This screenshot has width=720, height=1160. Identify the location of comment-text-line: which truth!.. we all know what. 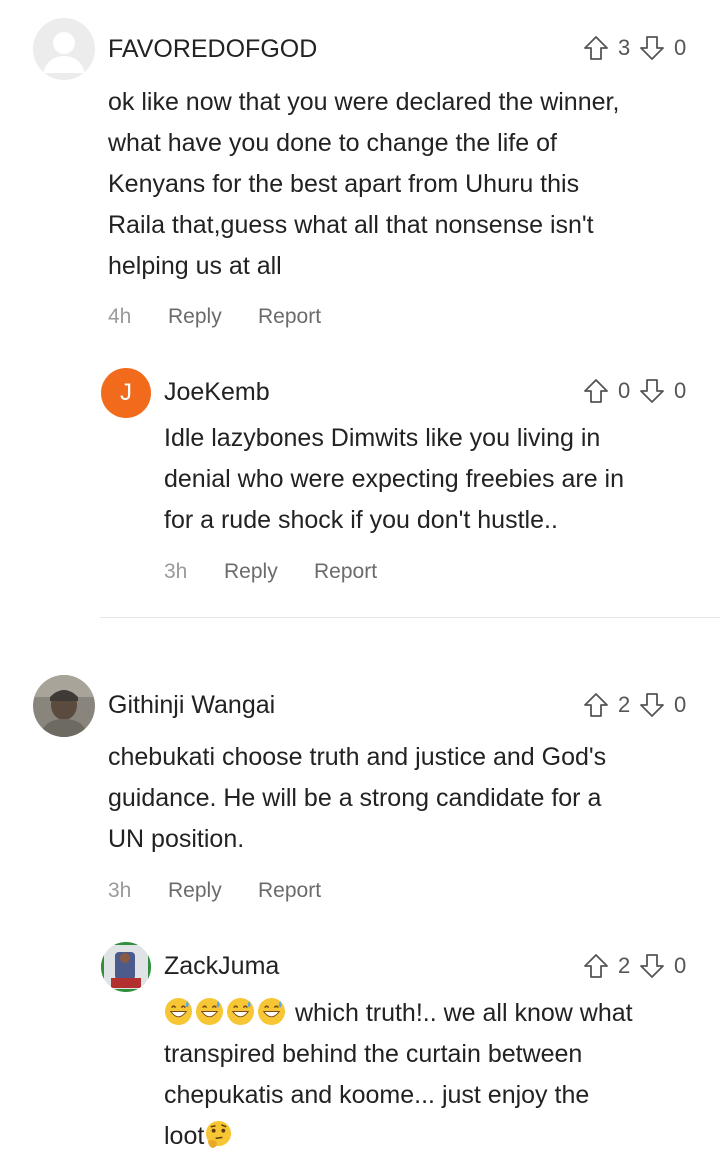
(434, 1013).